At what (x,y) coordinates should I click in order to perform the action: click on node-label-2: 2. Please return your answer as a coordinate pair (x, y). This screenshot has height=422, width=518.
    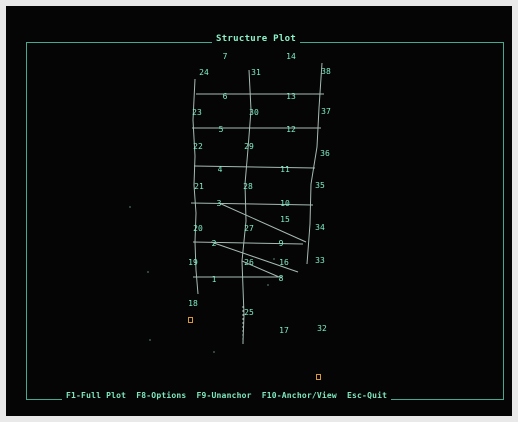
    Looking at the image, I should click on (214, 244).